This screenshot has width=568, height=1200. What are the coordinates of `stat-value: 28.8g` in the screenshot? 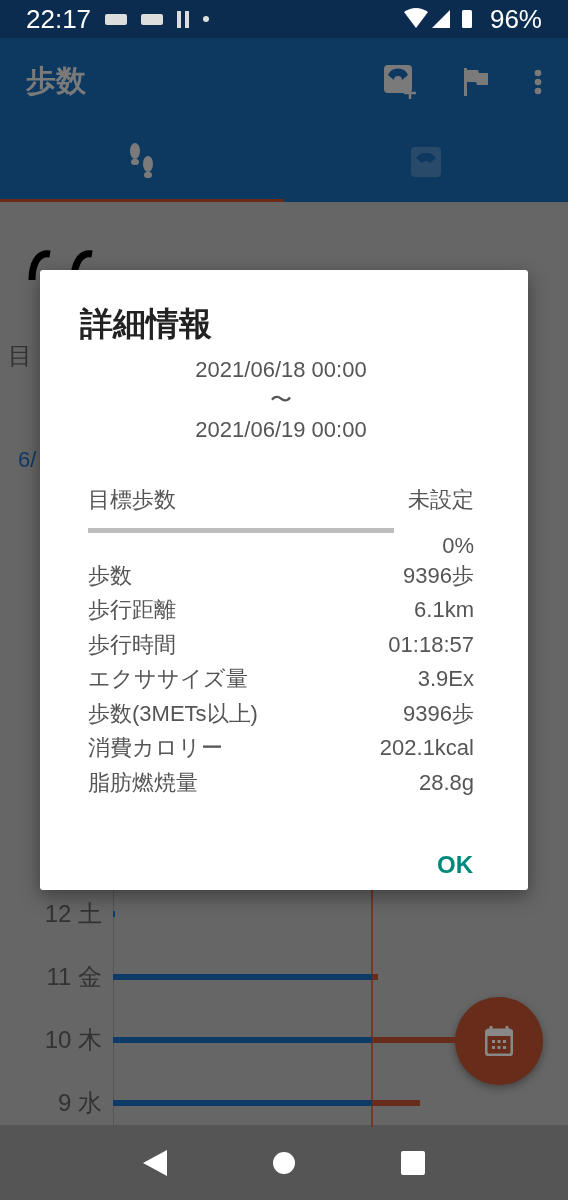 It's located at (446, 782).